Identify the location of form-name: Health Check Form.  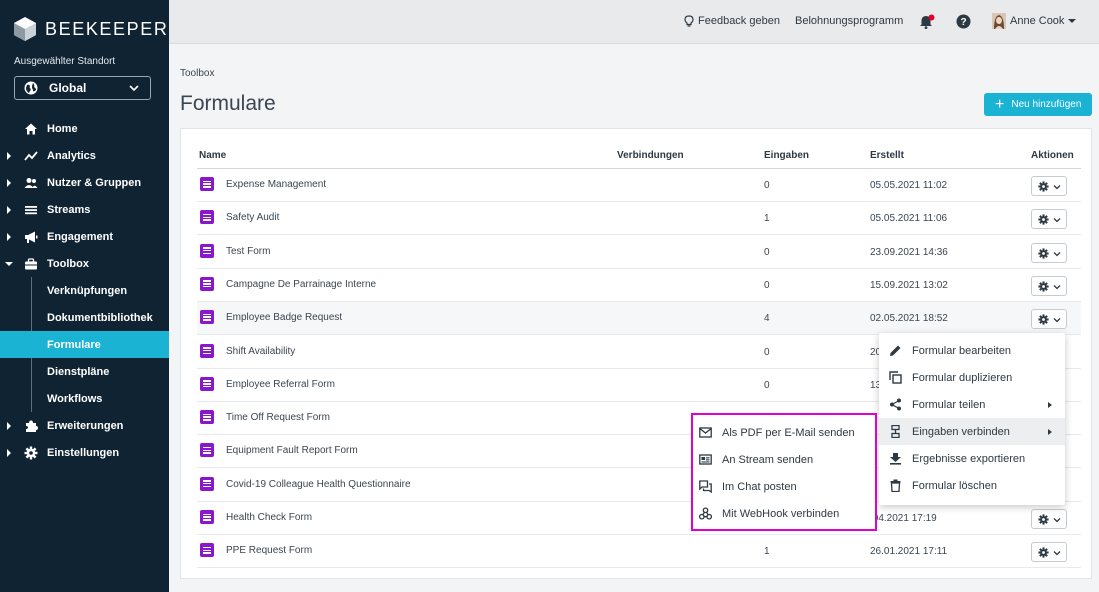
(269, 517).